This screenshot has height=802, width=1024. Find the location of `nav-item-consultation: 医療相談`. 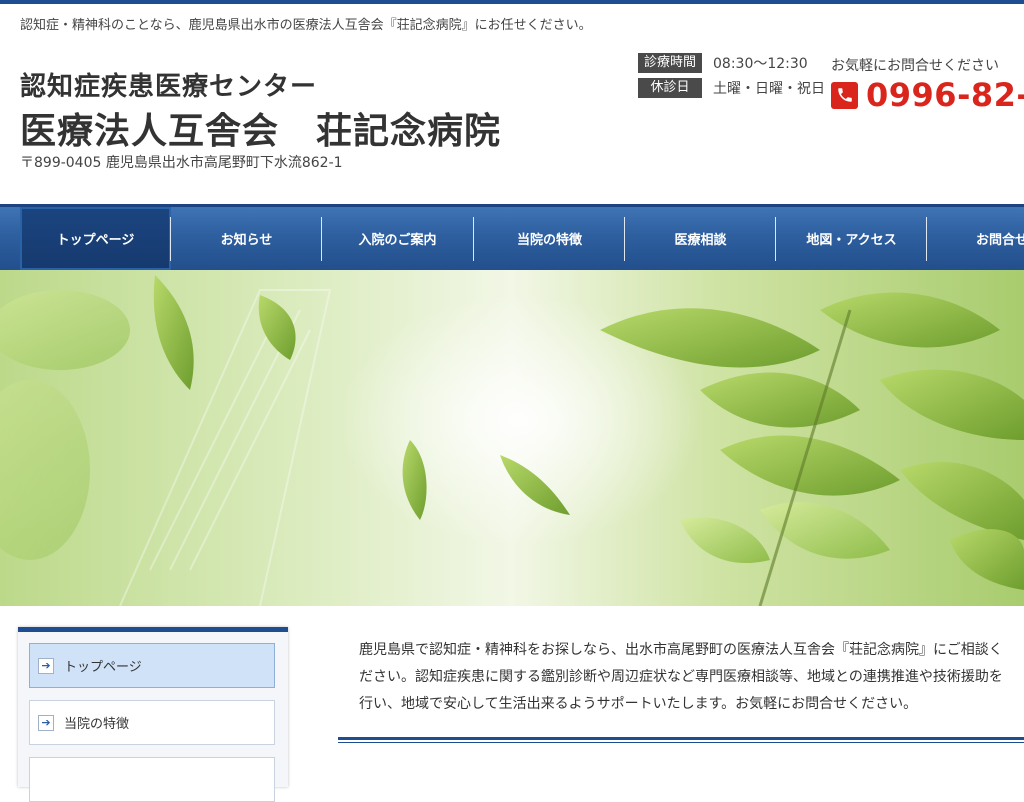

nav-item-consultation: 医療相談 is located at coordinates (700, 238).